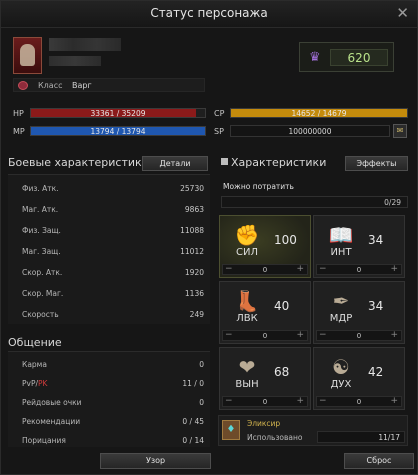 This screenshot has height=475, width=418. I want to click on combat-stat-row: Скор. Атк. 1920, so click(109, 273).